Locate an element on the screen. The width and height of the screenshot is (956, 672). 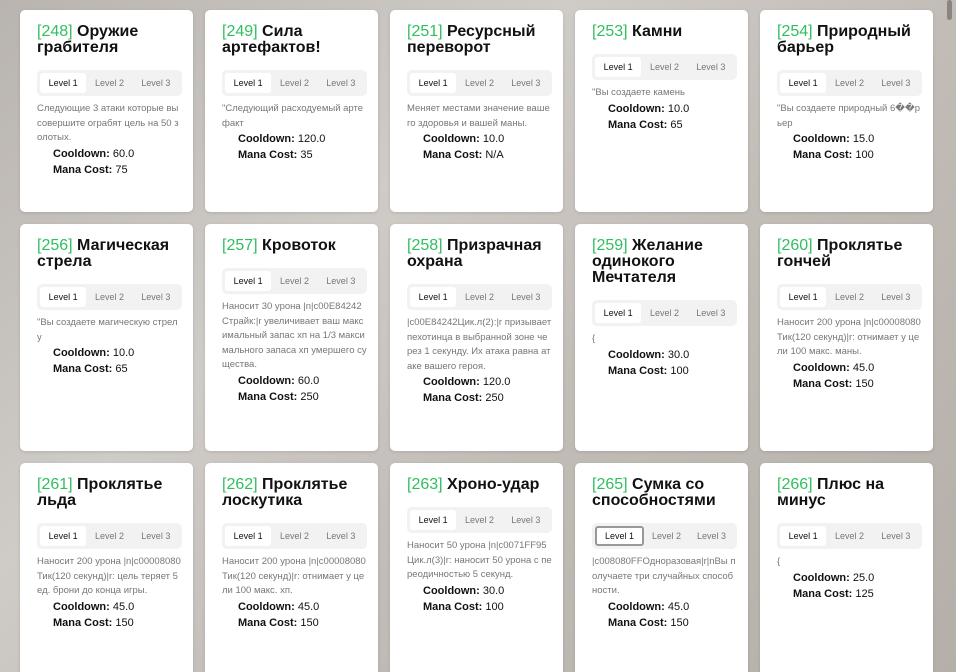
scrollbar is located at coordinates (950, 336).